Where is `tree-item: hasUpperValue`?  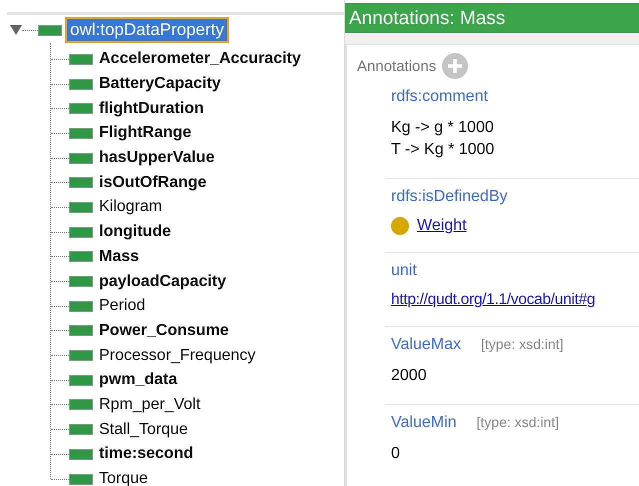
tree-item: hasUpperValue is located at coordinates (157, 158).